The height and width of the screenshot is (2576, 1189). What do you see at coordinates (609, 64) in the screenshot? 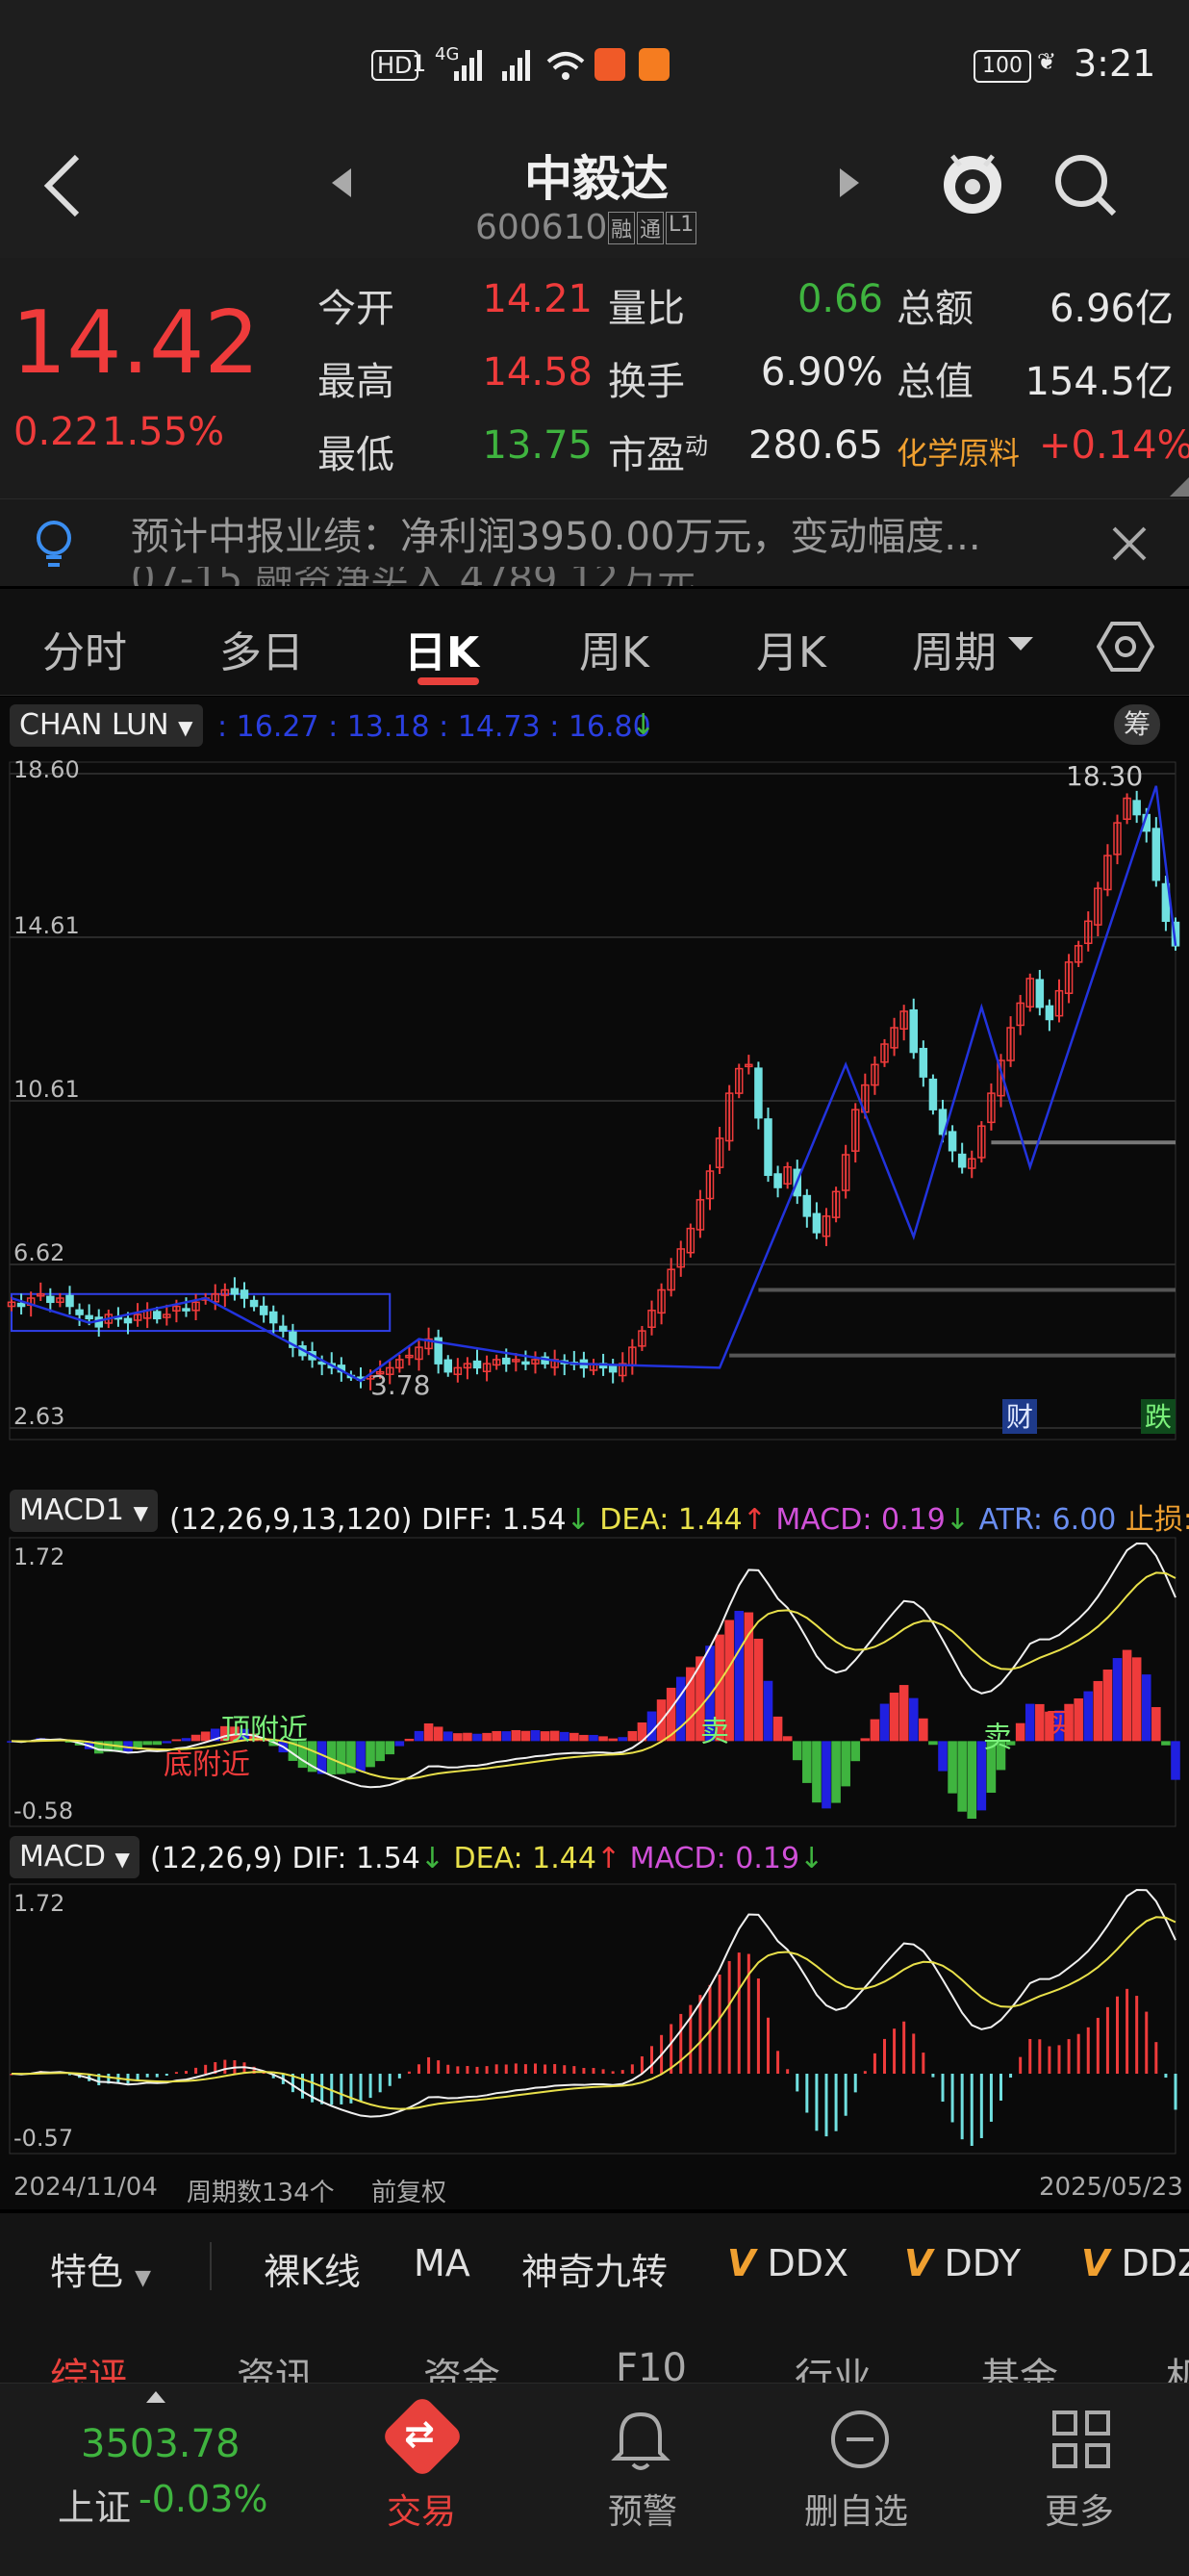
I see `app-notification-icon` at bounding box center [609, 64].